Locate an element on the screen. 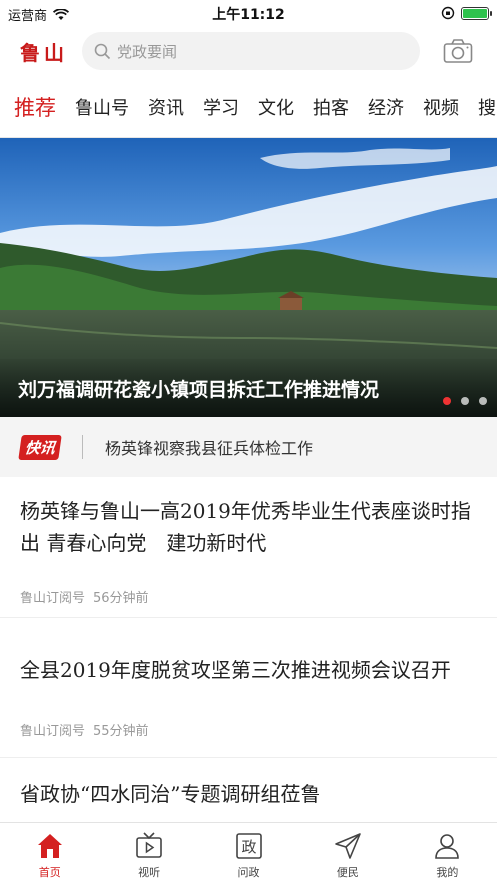 The height and width of the screenshot is (883, 497). paper-plane-icon is located at coordinates (348, 846).